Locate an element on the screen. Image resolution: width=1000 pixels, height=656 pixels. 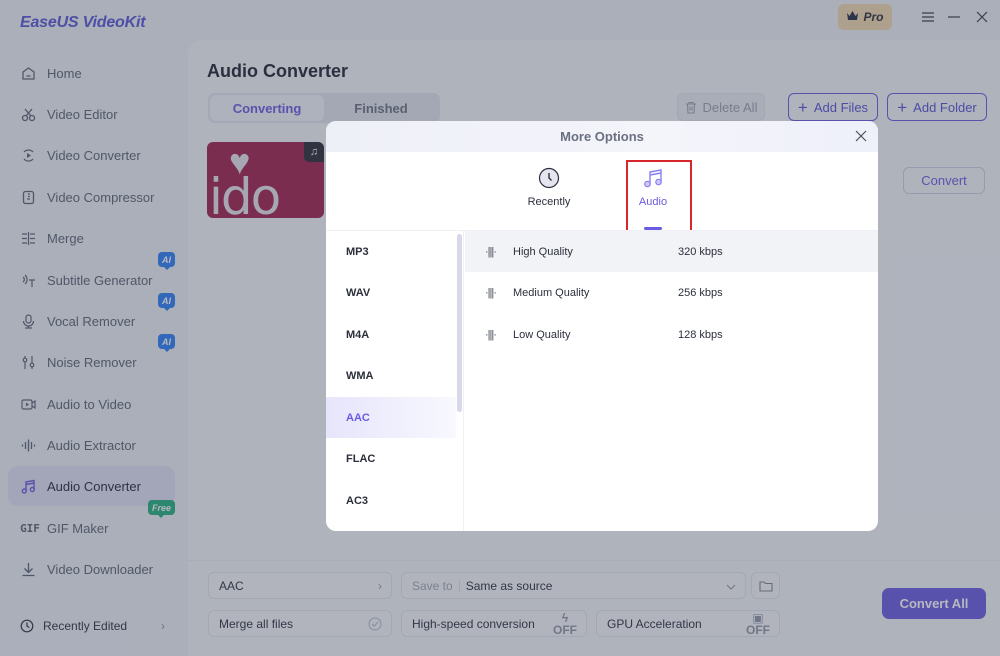
format-item-mp3: MP3 is located at coordinates (391, 251).